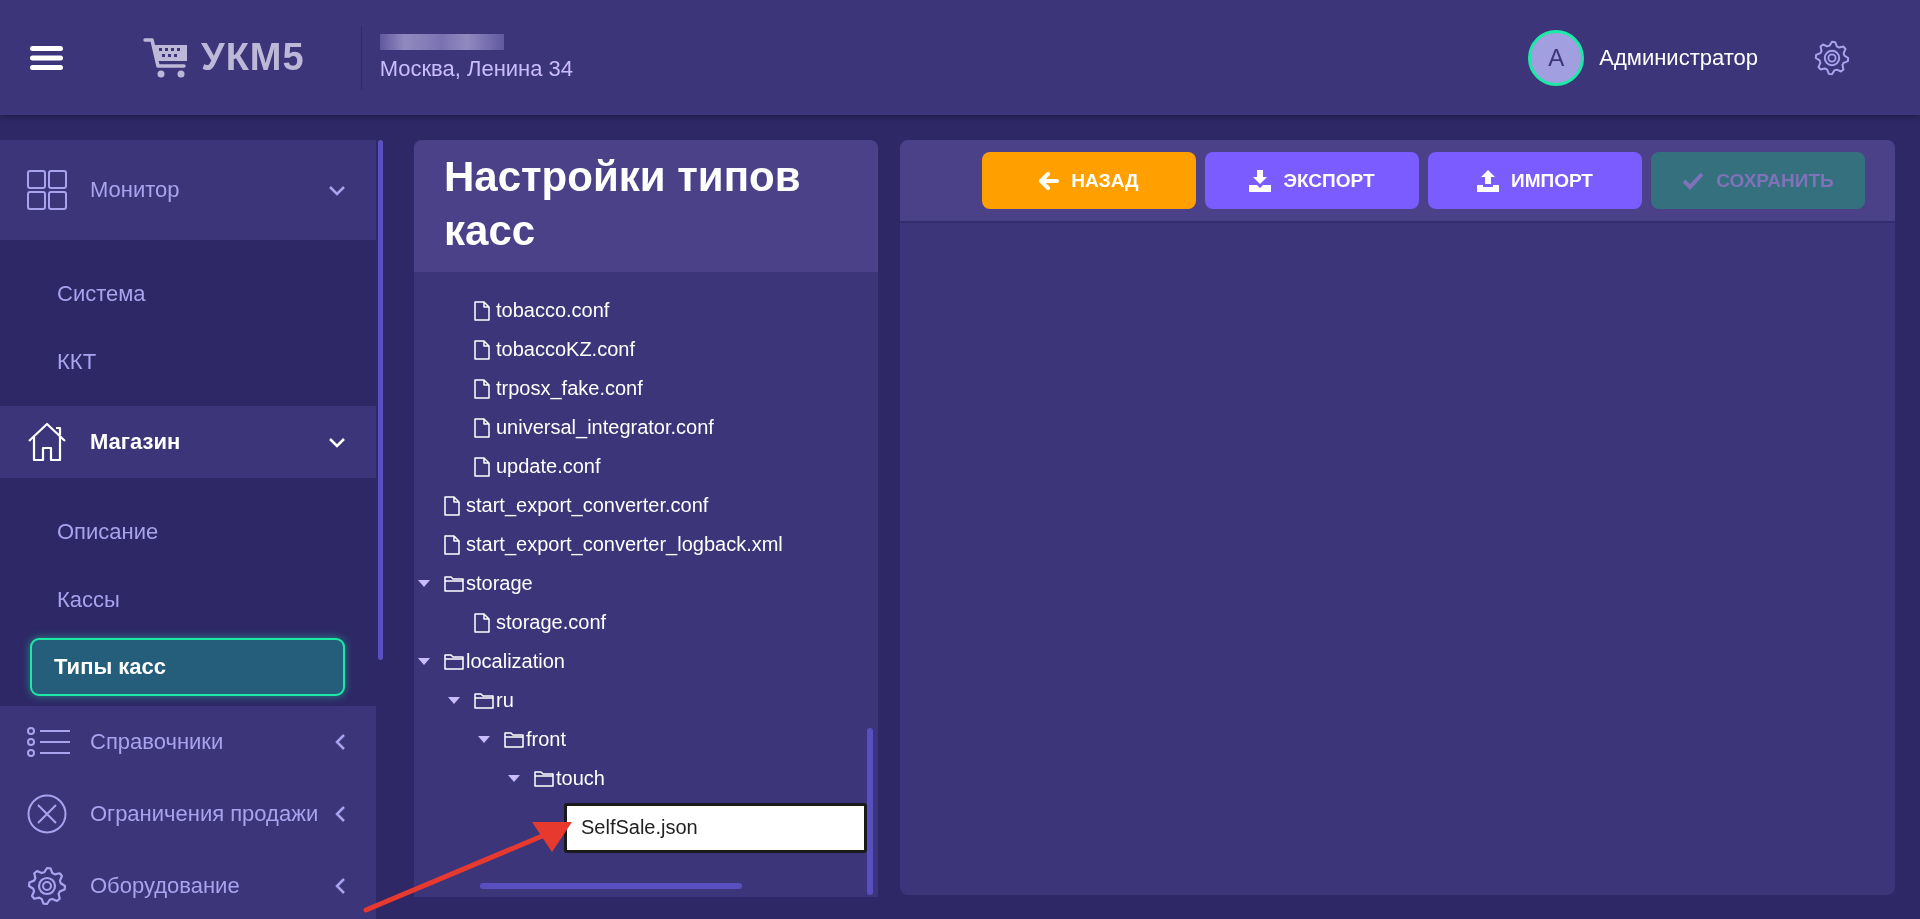 The height and width of the screenshot is (919, 1920). What do you see at coordinates (1693, 180) in the screenshot?
I see `check-icon` at bounding box center [1693, 180].